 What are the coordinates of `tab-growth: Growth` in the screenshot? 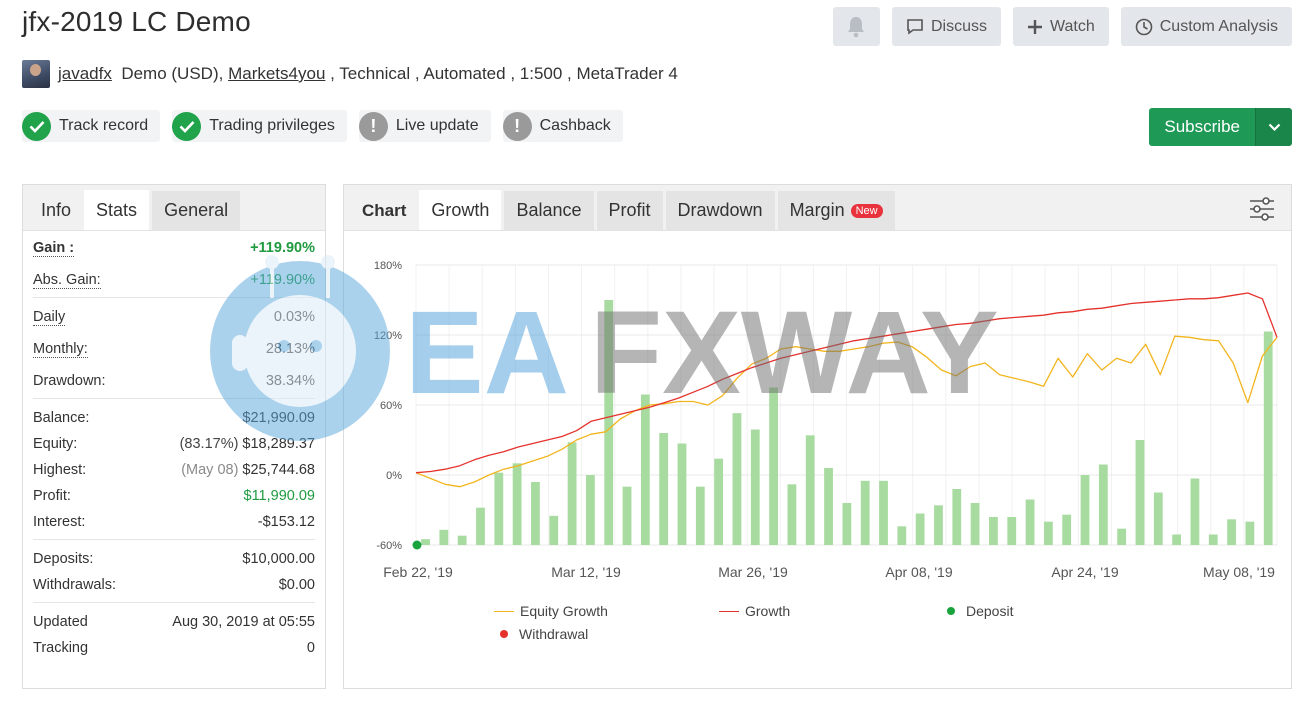 It's located at (460, 210).